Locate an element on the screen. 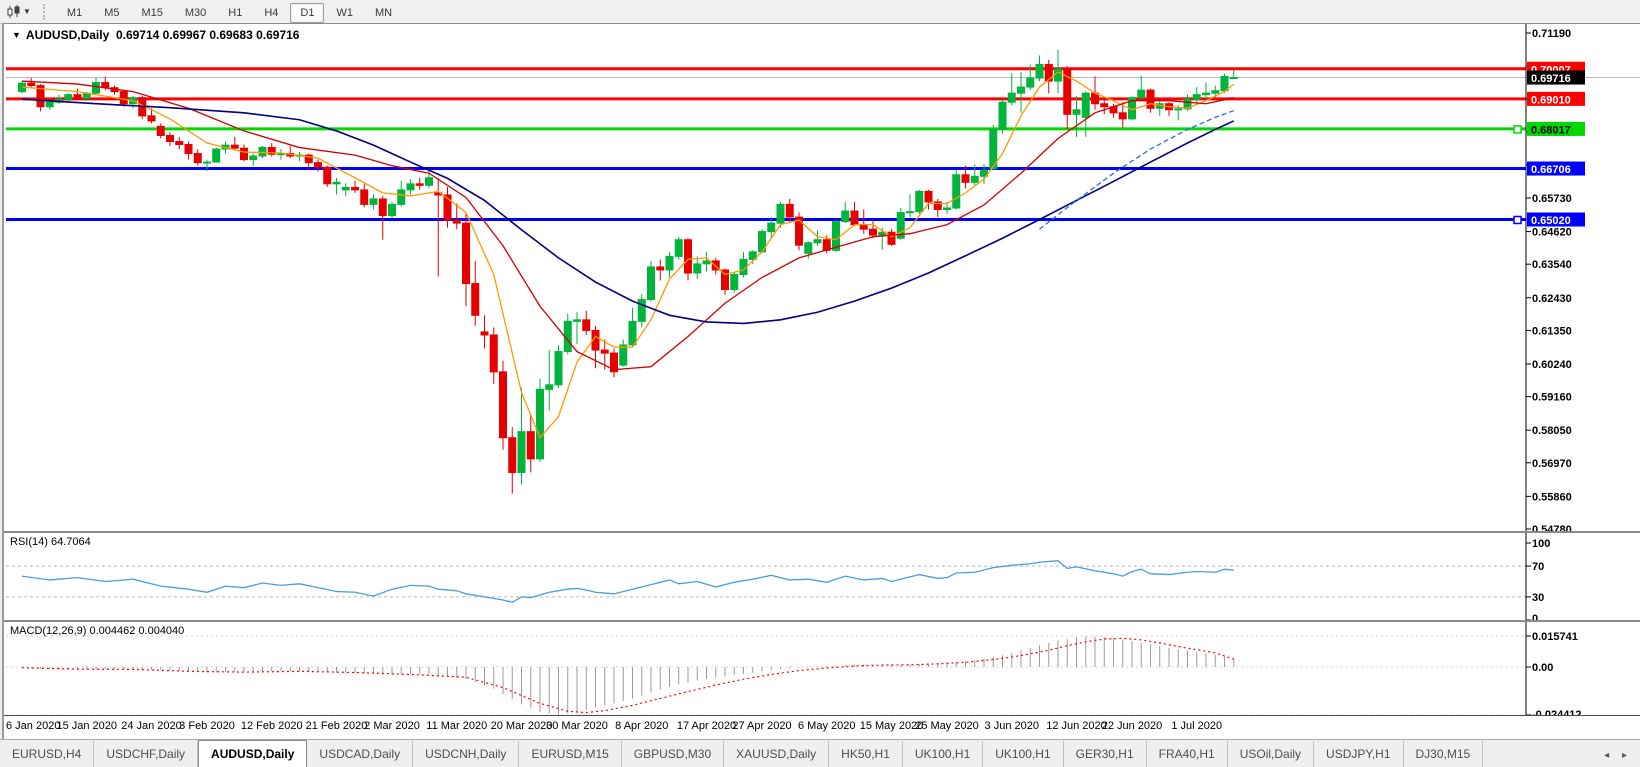 The image size is (1640, 767). chart-tab-dj30-m15: DJ30,M15 is located at coordinates (1444, 754).